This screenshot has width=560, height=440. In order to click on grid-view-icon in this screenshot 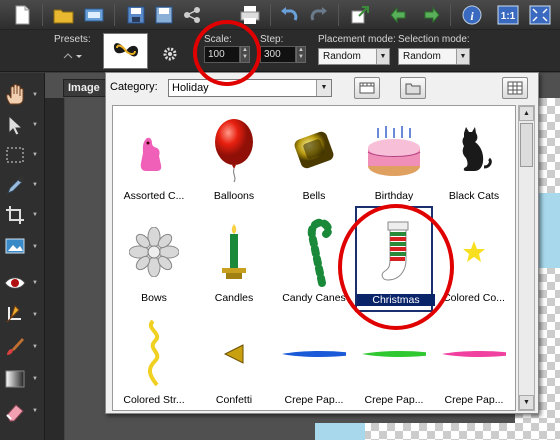, I will do `click(515, 88)`.